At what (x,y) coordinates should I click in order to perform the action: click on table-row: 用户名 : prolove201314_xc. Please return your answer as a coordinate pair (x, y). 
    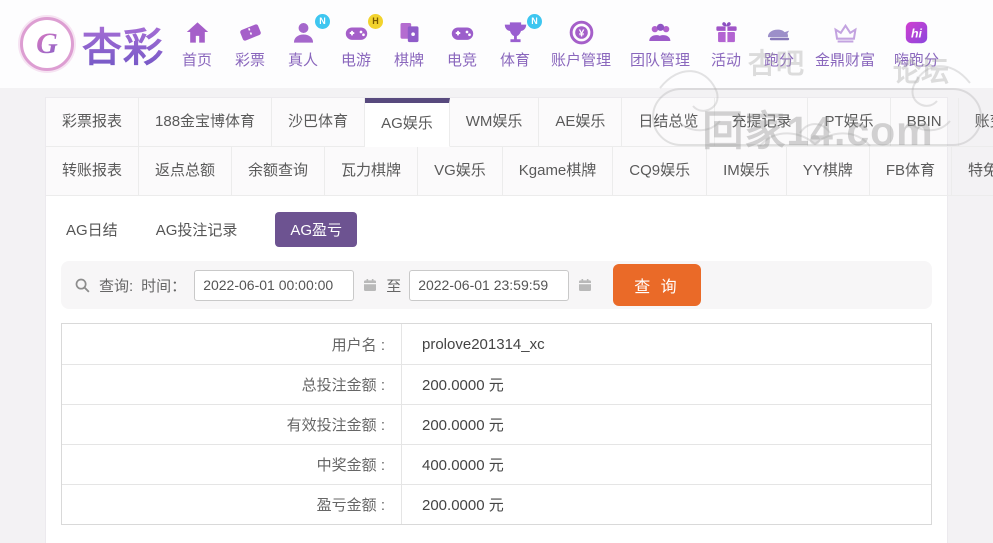
    Looking at the image, I should click on (496, 344).